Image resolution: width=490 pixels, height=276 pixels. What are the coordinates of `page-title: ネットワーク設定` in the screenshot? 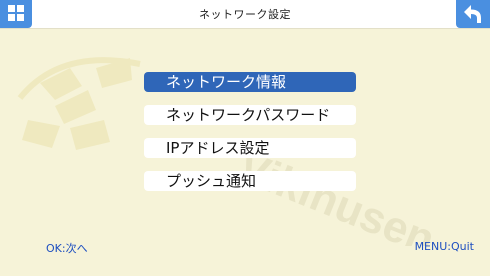 It's located at (245, 14).